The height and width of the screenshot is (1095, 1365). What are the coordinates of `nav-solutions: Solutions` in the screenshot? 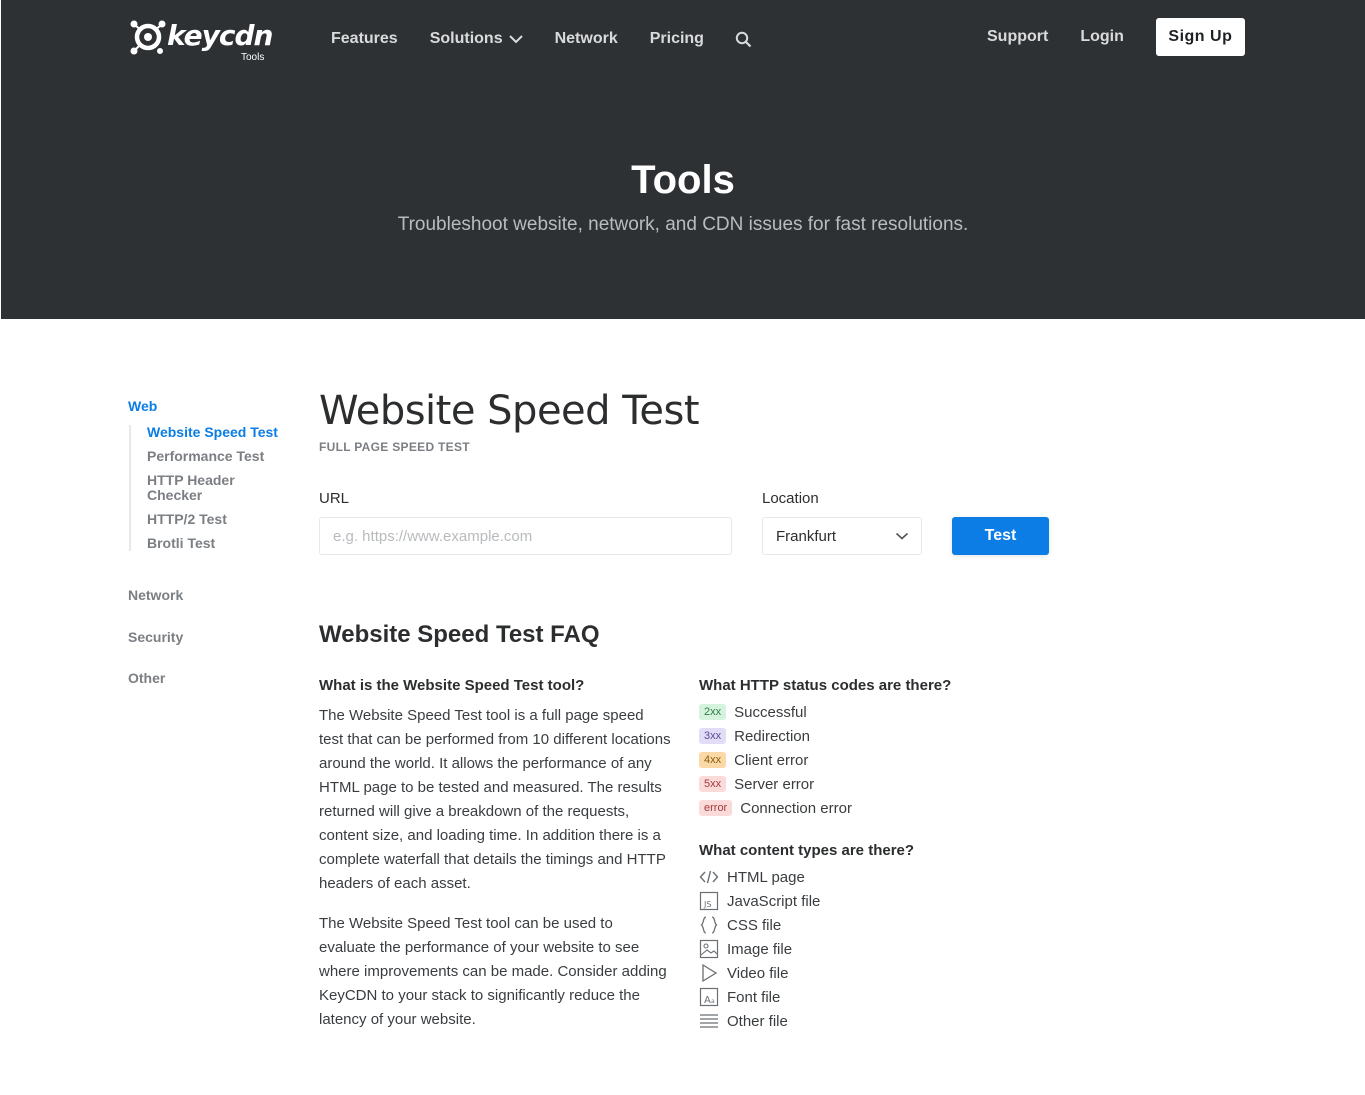 It's located at (476, 39).